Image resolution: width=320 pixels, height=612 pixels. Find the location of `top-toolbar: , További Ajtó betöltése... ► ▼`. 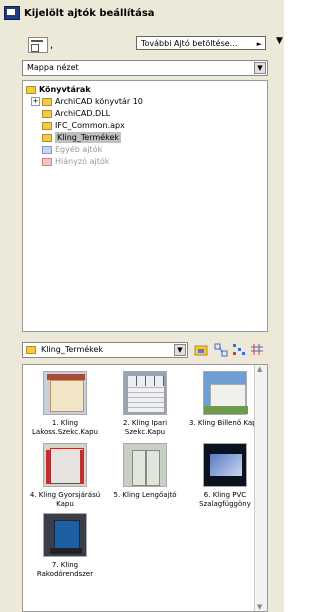

top-toolbar: , További Ajtó betöltése... ► ▼ is located at coordinates (156, 44).